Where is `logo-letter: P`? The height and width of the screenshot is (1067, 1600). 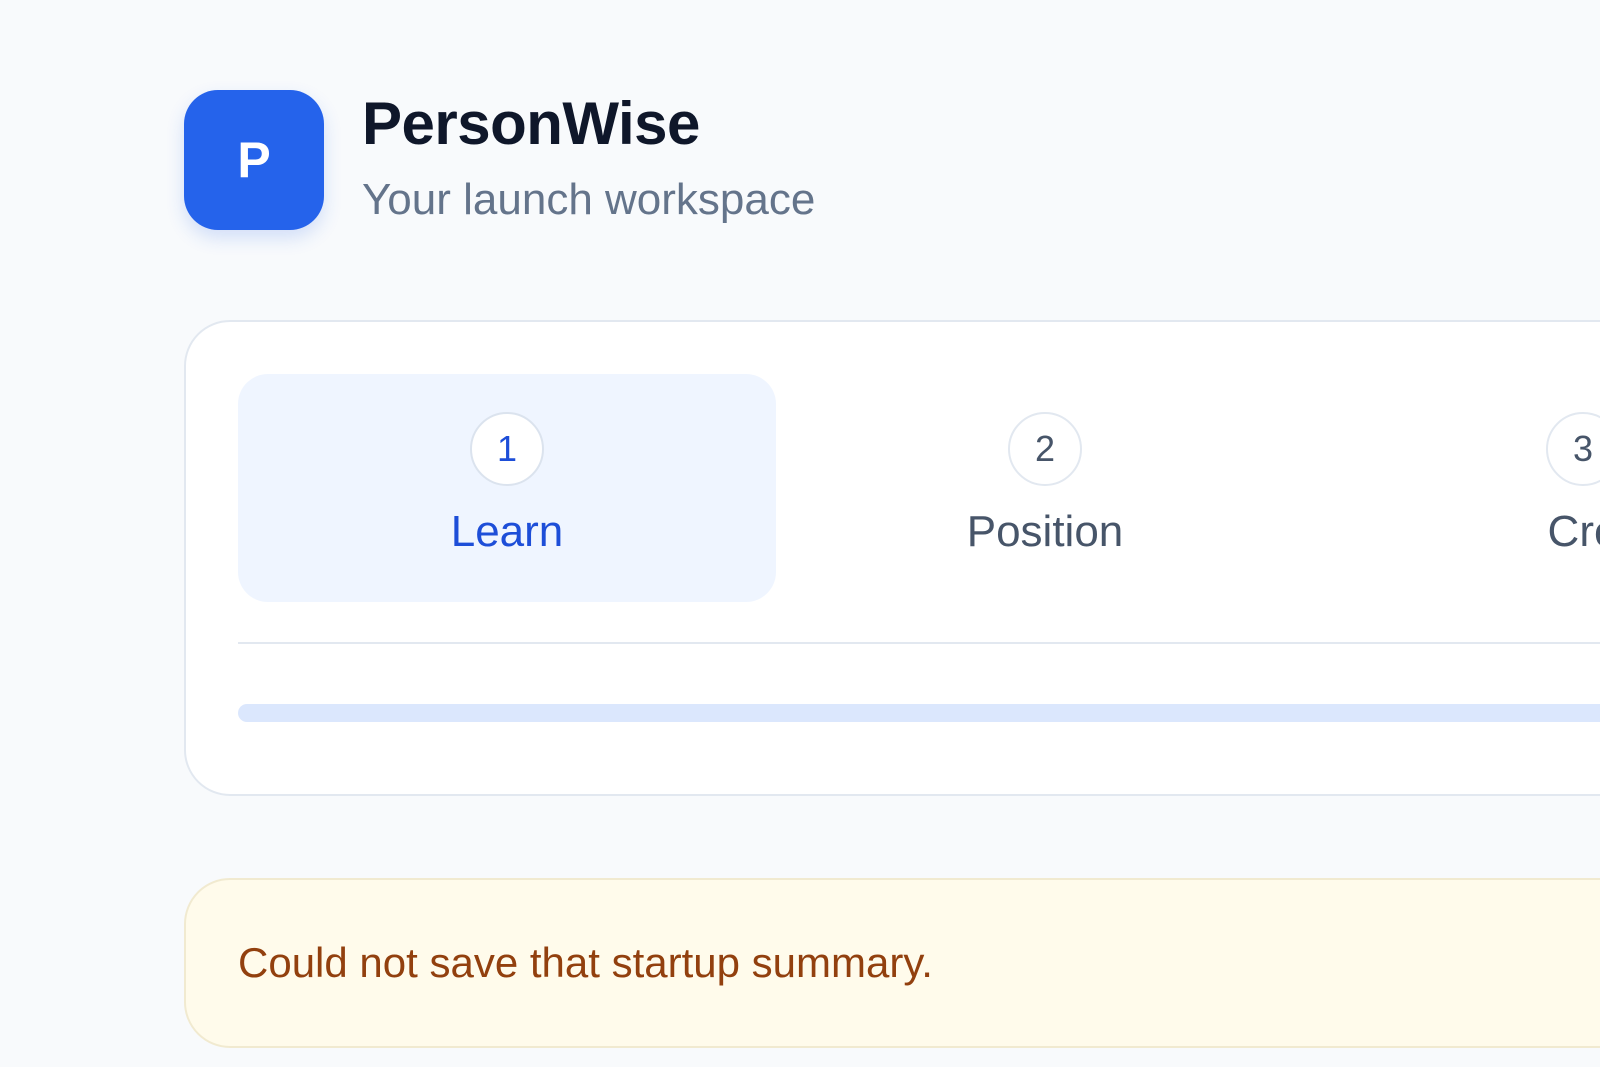
logo-letter: P is located at coordinates (254, 160).